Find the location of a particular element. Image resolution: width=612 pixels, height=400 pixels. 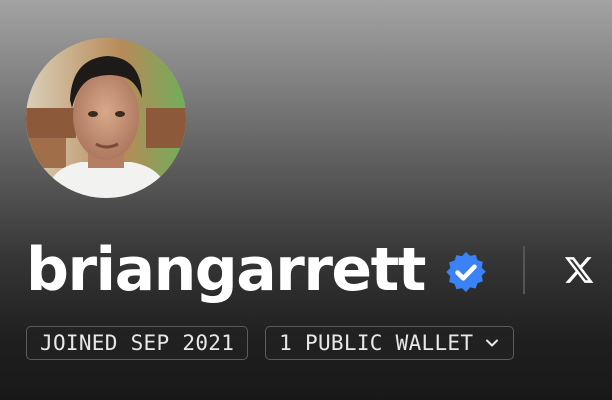

profile-badges: JOINED SEP 2021 1 PUBLIC WALLET is located at coordinates (270, 343).